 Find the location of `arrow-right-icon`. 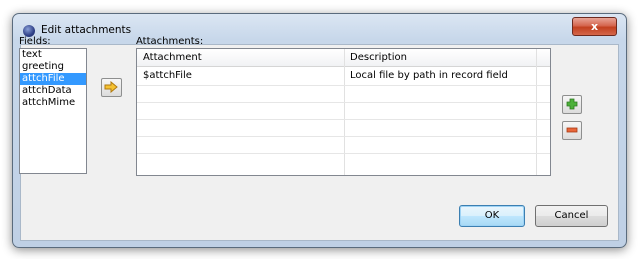

arrow-right-icon is located at coordinates (111, 87).